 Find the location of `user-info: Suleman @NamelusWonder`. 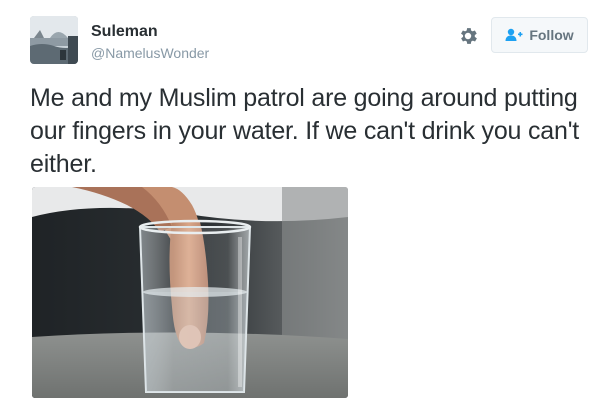

user-info: Suleman @NamelusWonder is located at coordinates (150, 42).